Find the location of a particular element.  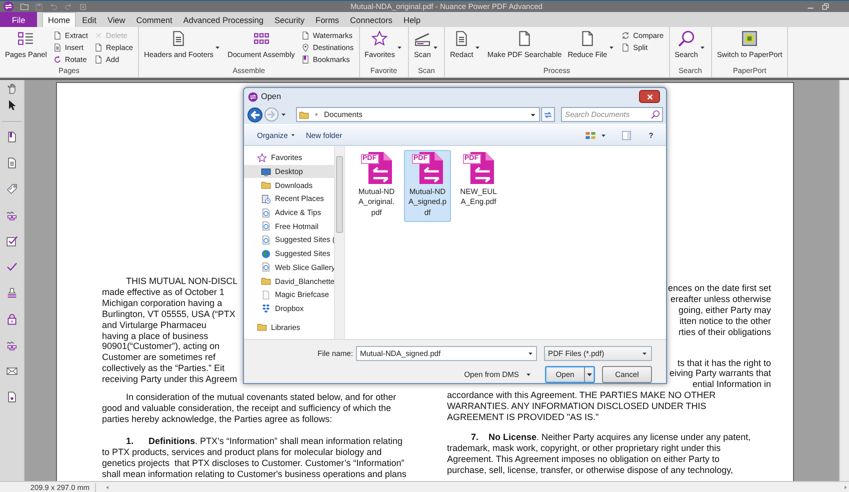

pointer-icon is located at coordinates (12, 105).